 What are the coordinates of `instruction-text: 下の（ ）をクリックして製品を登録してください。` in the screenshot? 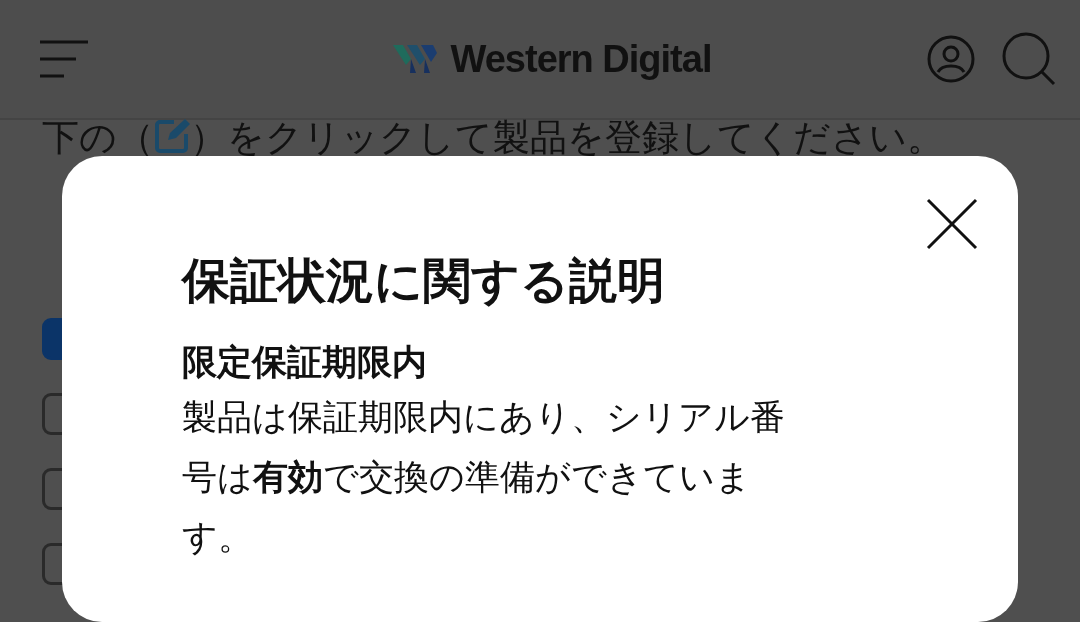 It's located at (493, 138).